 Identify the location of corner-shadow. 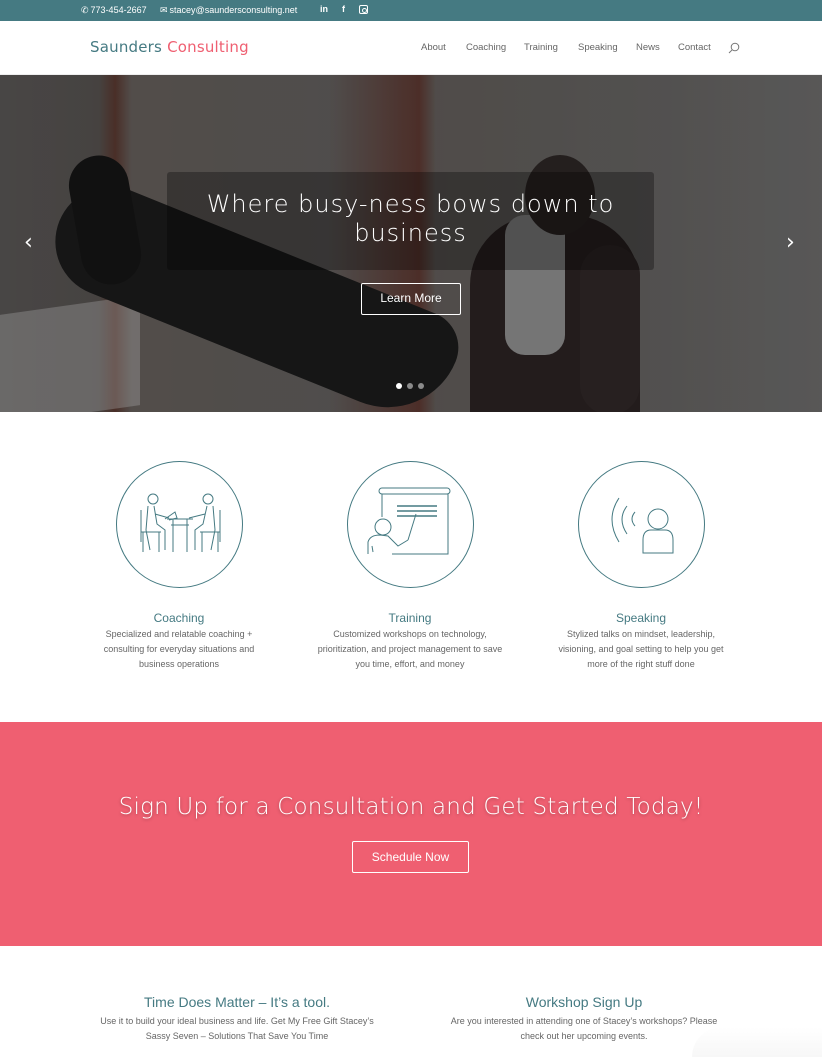
(757, 1042).